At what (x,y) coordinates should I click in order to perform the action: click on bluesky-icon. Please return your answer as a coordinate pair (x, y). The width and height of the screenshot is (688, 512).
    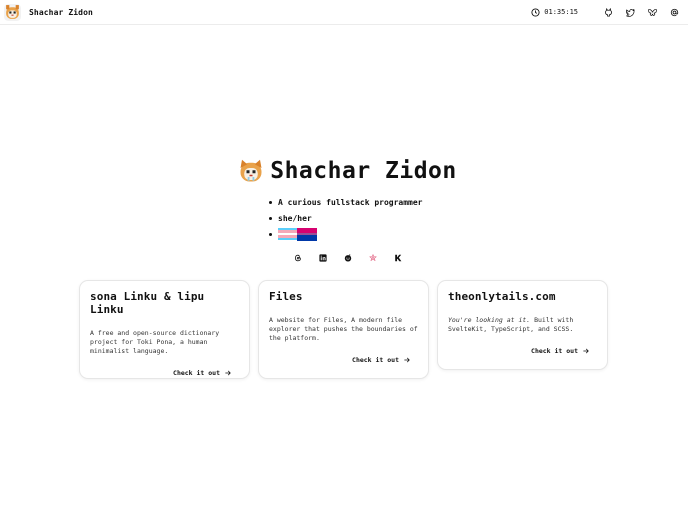
    Looking at the image, I should click on (652, 12).